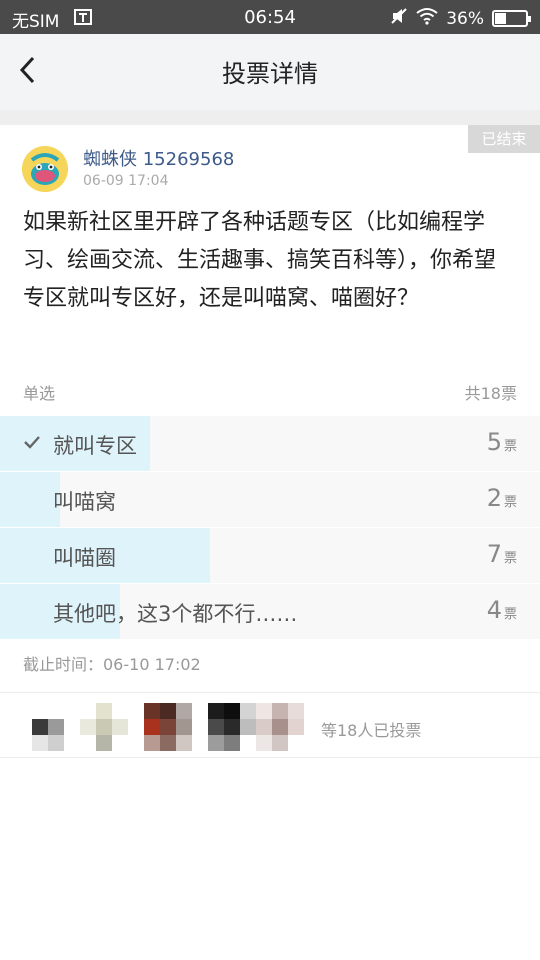 This screenshot has height=960, width=540. I want to click on poll-option: 其他吧，这3个都不行…… 4票, so click(270, 611).